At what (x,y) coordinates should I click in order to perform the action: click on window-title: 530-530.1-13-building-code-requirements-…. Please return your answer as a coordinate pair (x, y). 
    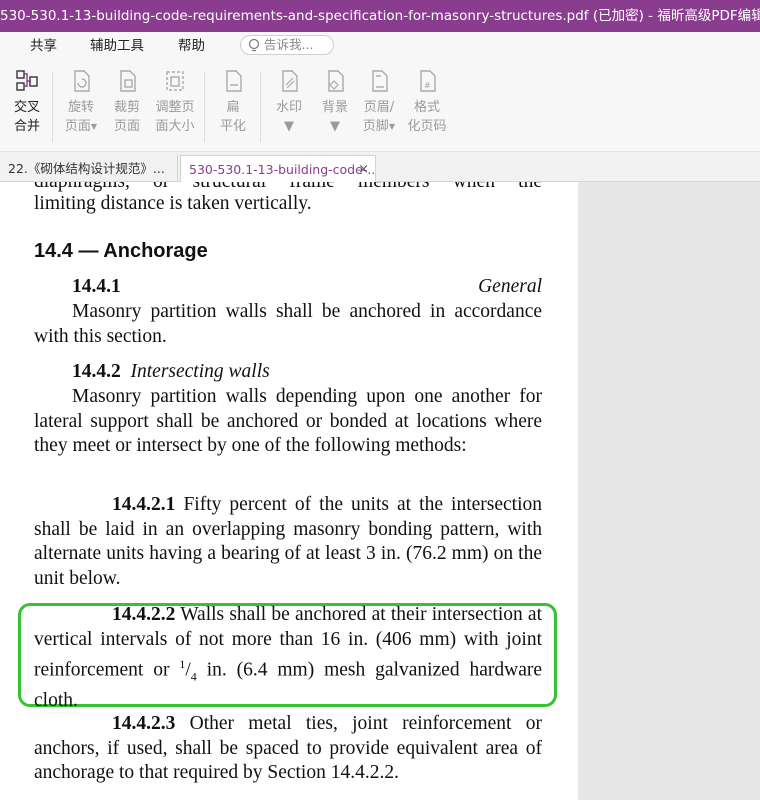
    Looking at the image, I should click on (380, 16).